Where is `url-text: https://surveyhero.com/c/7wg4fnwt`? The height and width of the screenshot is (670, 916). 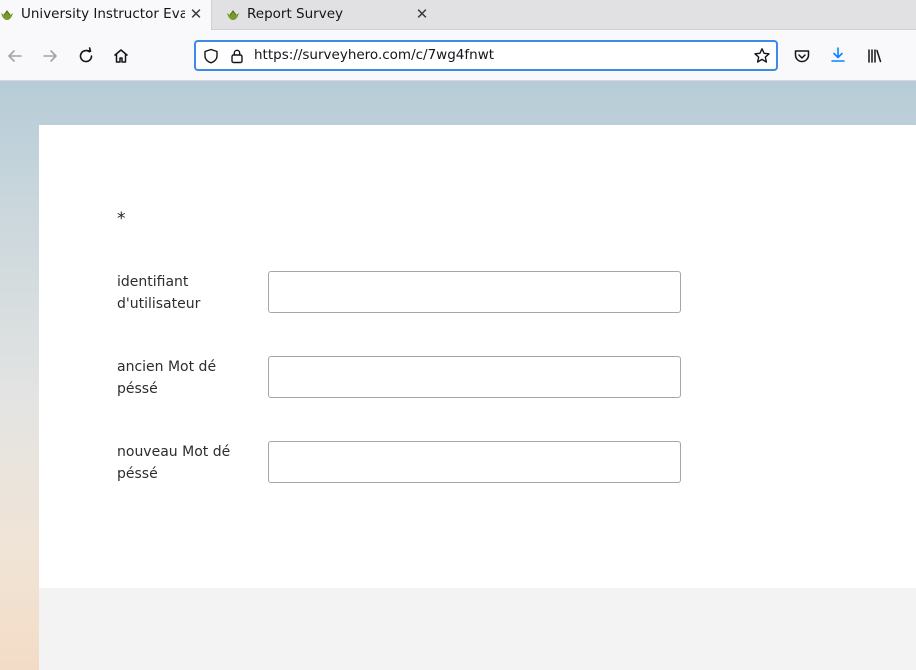 url-text: https://surveyhero.com/c/7wg4fnwt is located at coordinates (374, 55).